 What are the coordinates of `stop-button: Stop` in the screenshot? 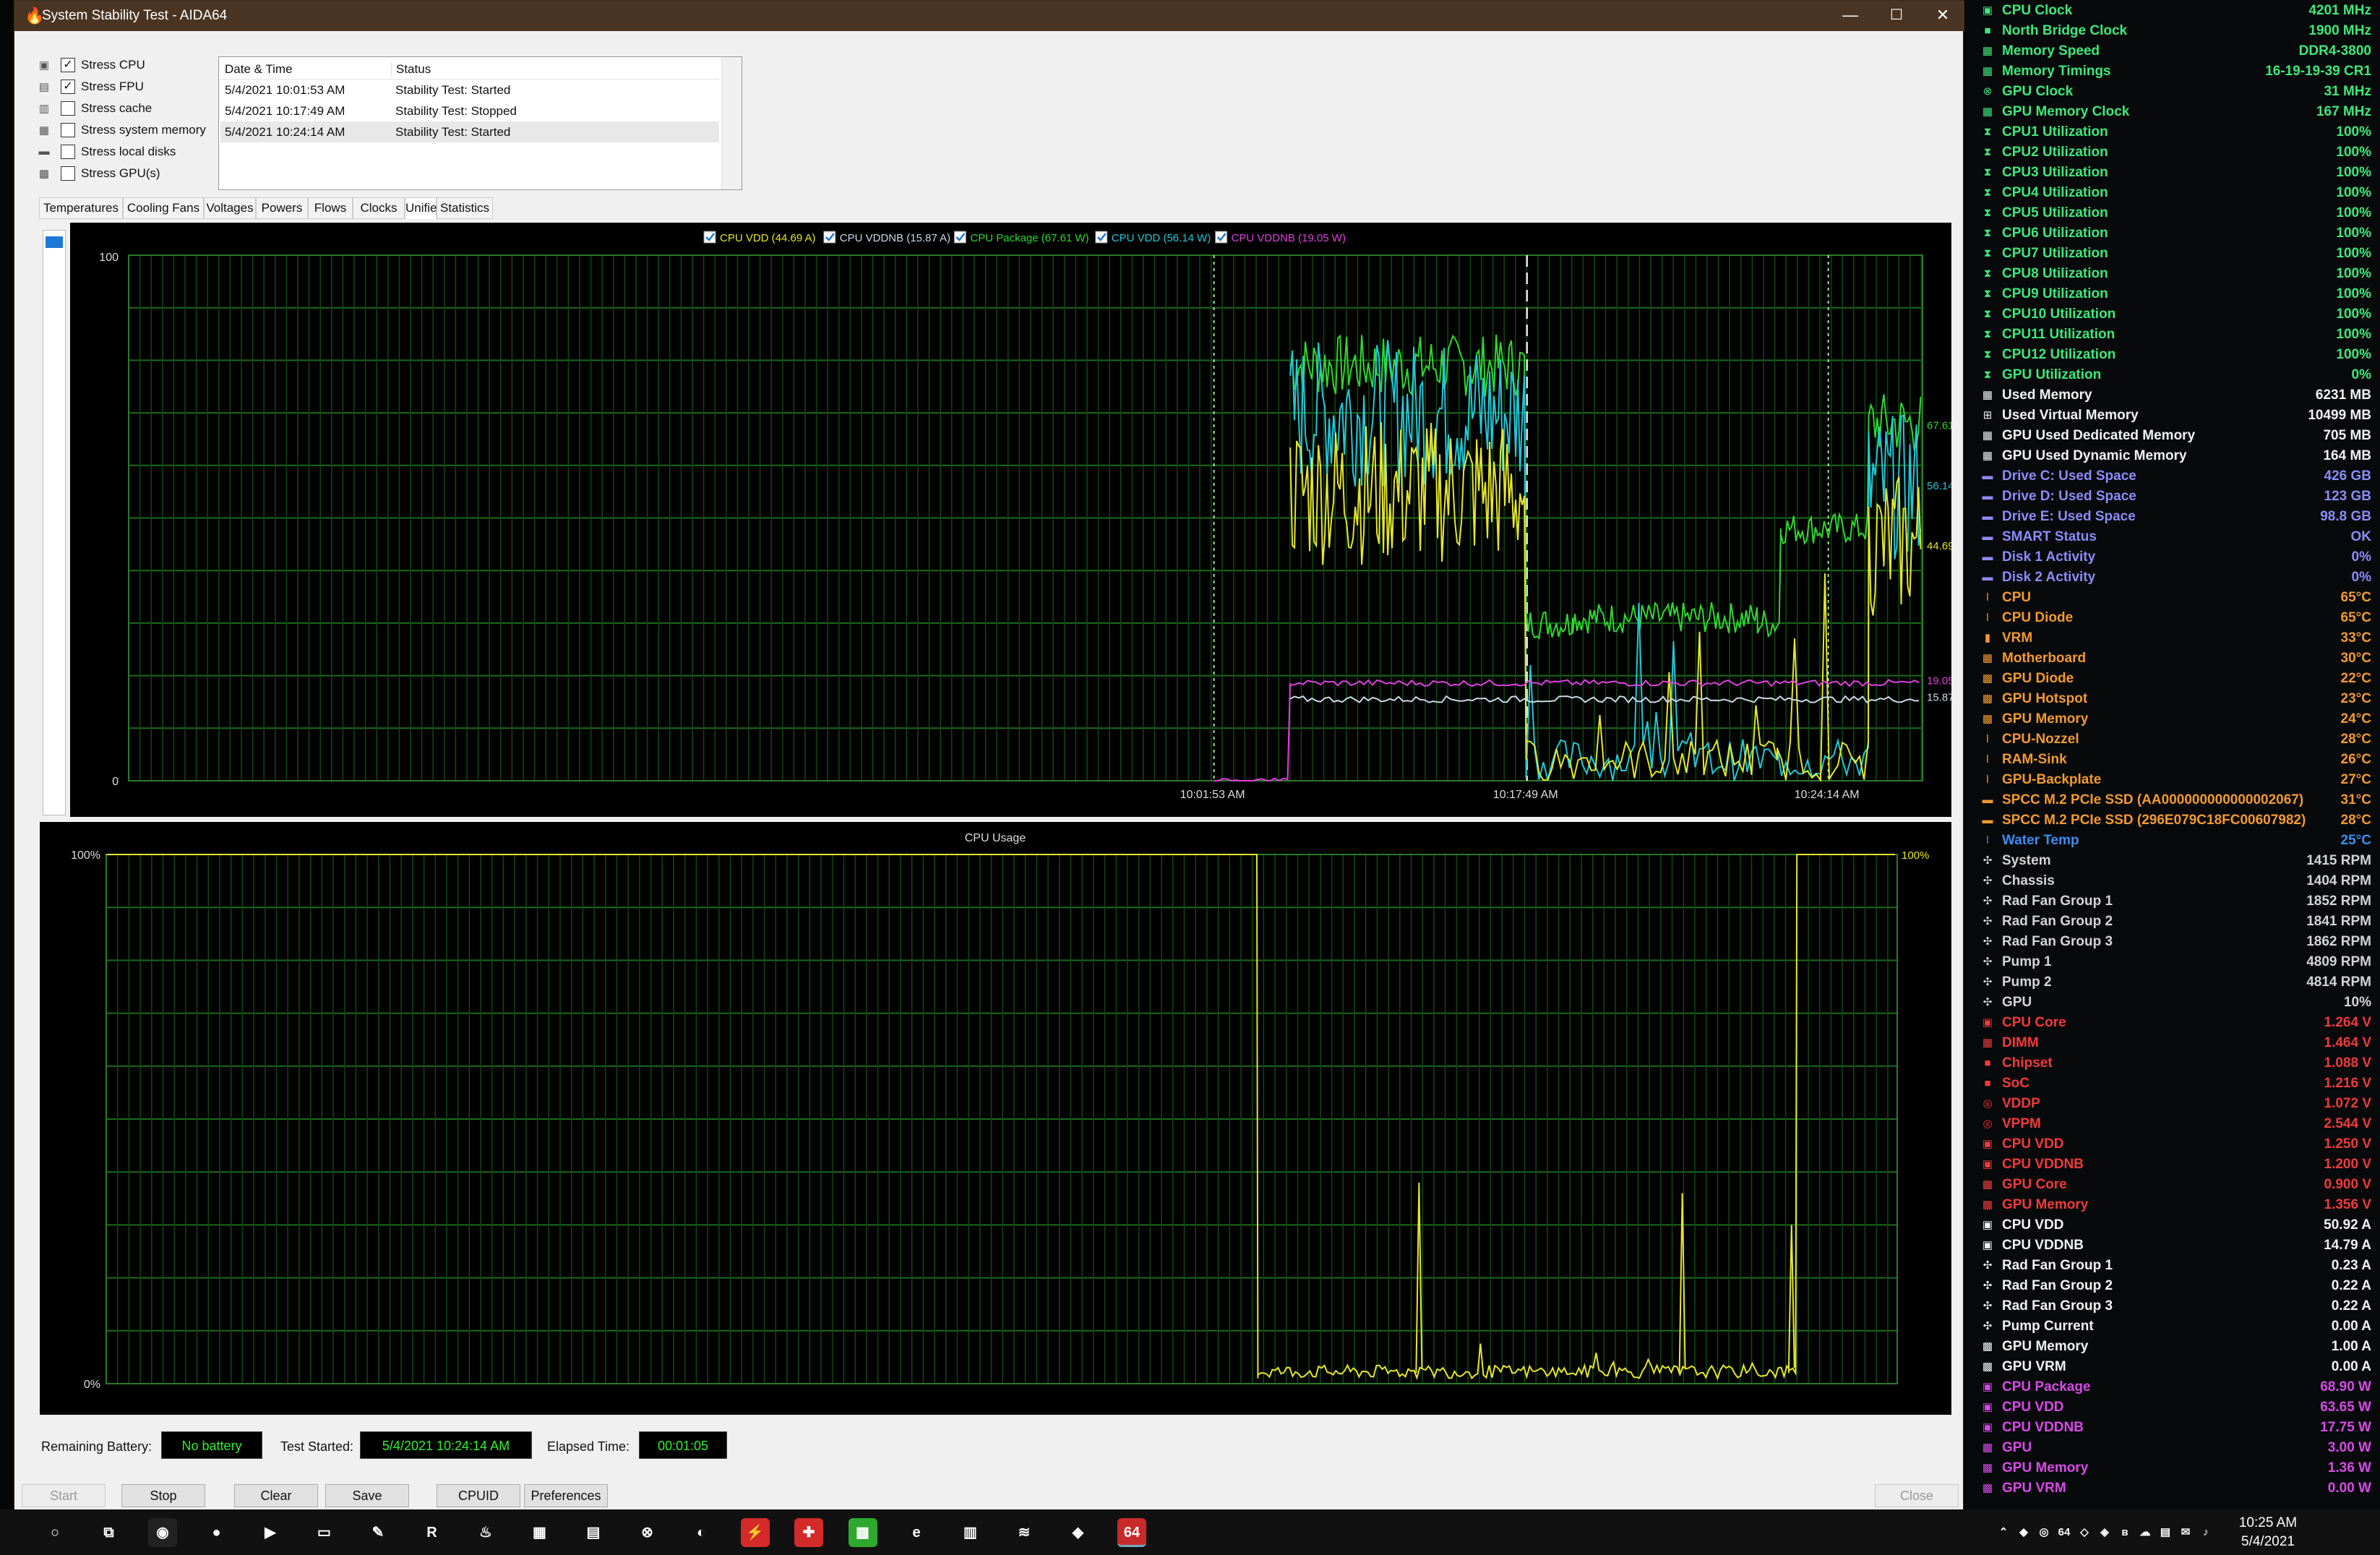 It's located at (163, 1495).